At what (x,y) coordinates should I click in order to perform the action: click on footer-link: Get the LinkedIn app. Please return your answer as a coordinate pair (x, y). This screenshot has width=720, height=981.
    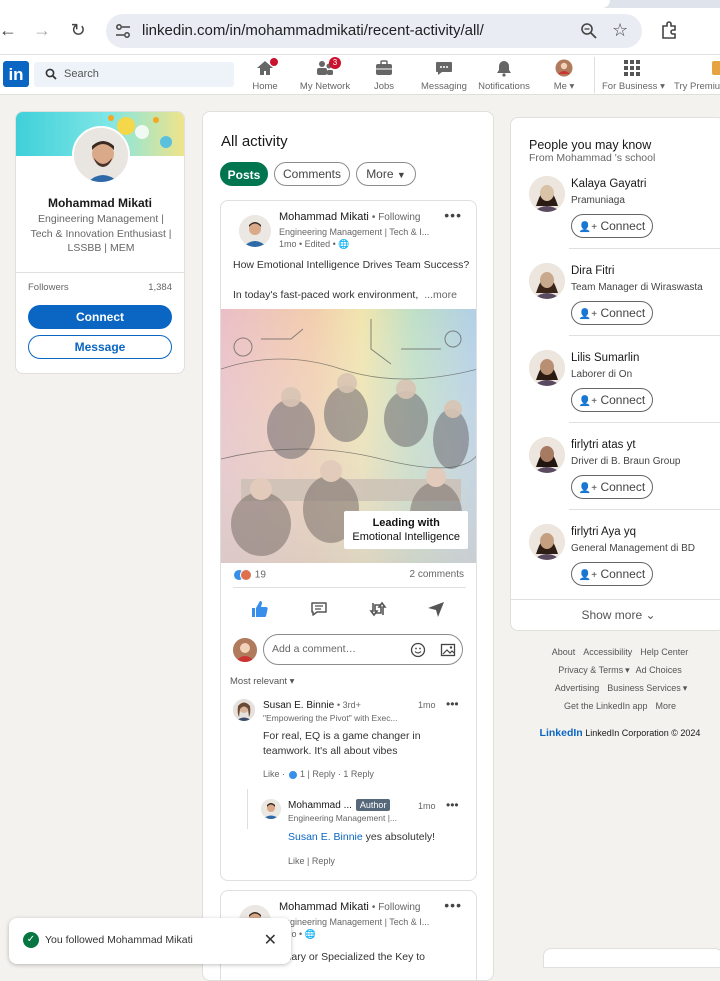
    Looking at the image, I should click on (606, 706).